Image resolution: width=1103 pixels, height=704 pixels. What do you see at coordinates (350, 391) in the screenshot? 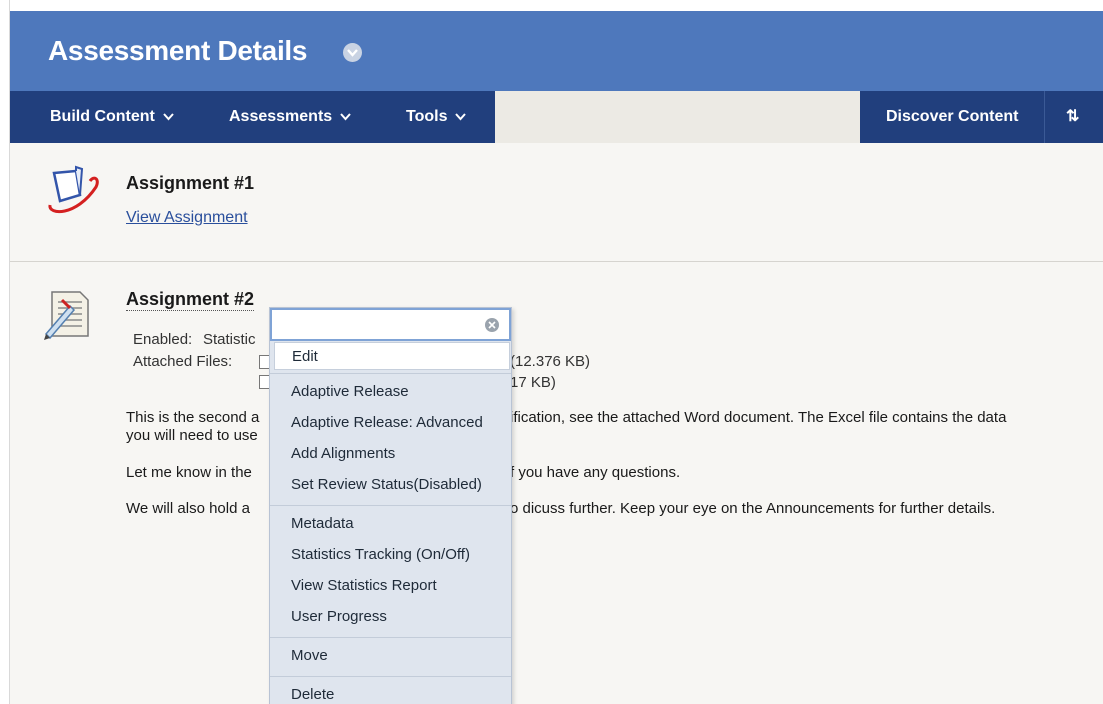
I see `menu-item-adaptive-release: Adaptive Release` at bounding box center [350, 391].